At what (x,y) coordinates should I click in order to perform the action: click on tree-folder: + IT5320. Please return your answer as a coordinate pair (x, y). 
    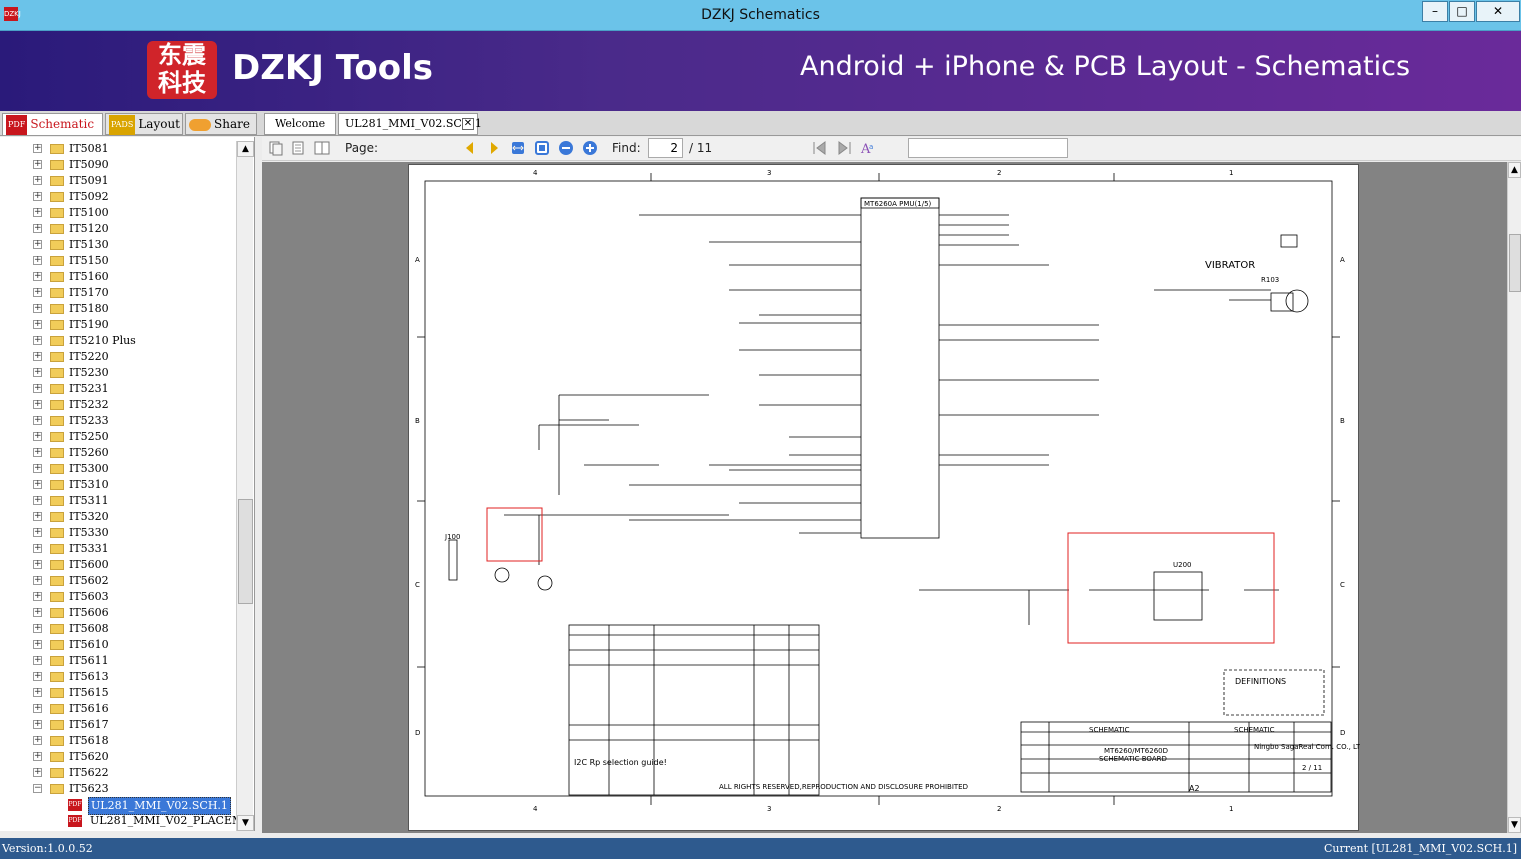
    Looking at the image, I should click on (118, 517).